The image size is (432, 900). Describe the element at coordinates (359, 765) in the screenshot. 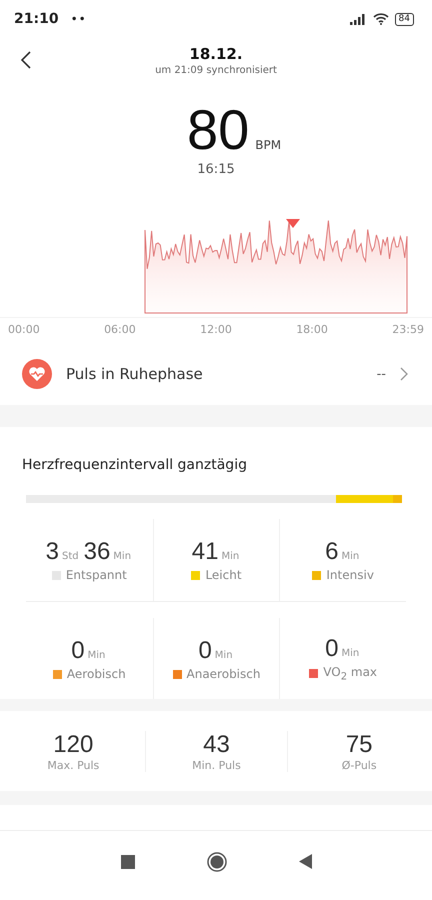

I see `stat-label: Ø-Puls` at that location.